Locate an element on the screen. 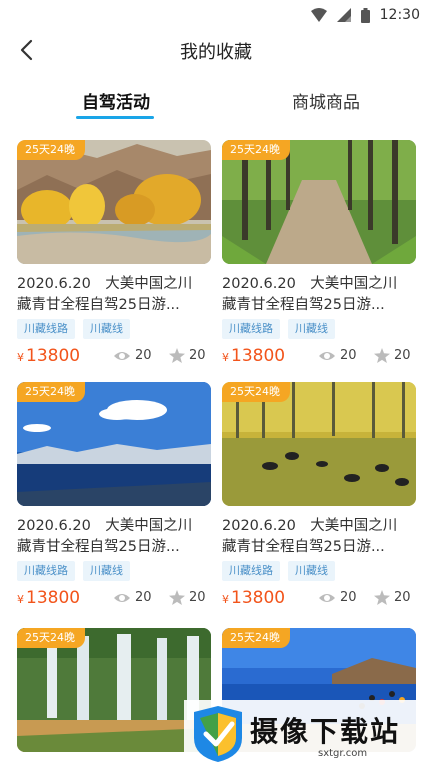  signal-icon is located at coordinates (343, 15).